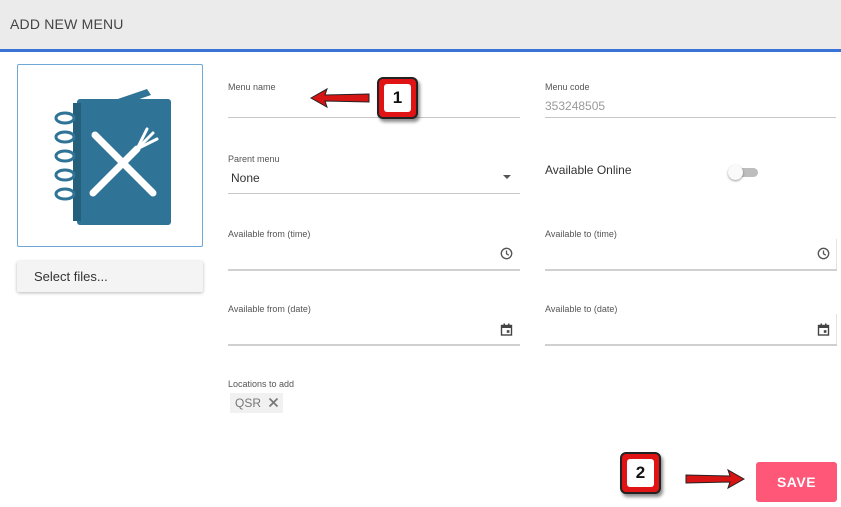  What do you see at coordinates (796, 482) in the screenshot?
I see `save-button: SAVE` at bounding box center [796, 482].